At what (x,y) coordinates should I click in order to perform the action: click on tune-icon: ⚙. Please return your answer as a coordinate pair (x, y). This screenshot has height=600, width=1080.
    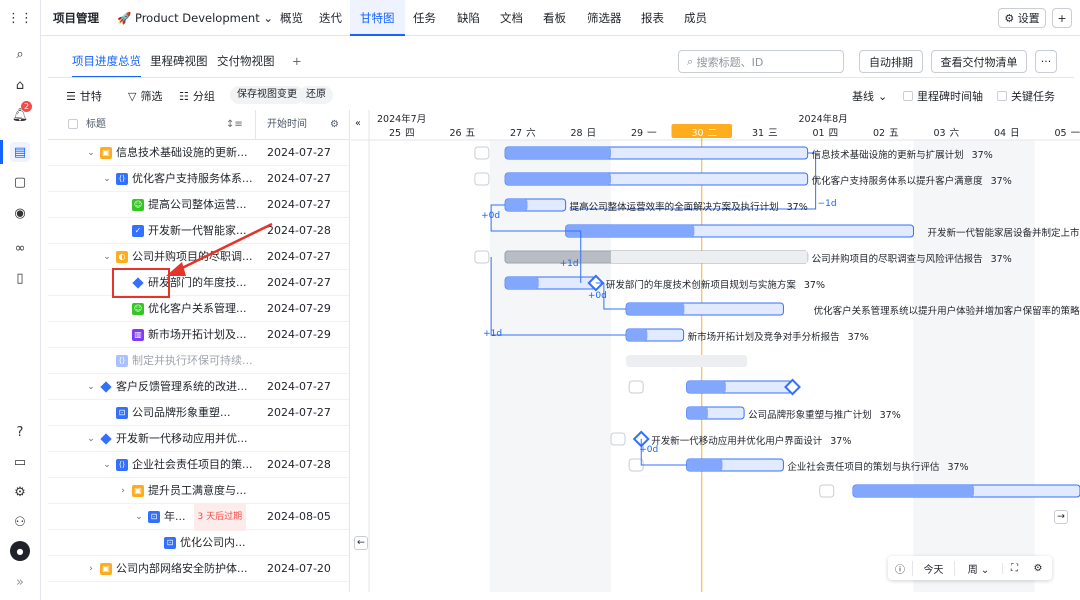
    Looking at the image, I should click on (1038, 568).